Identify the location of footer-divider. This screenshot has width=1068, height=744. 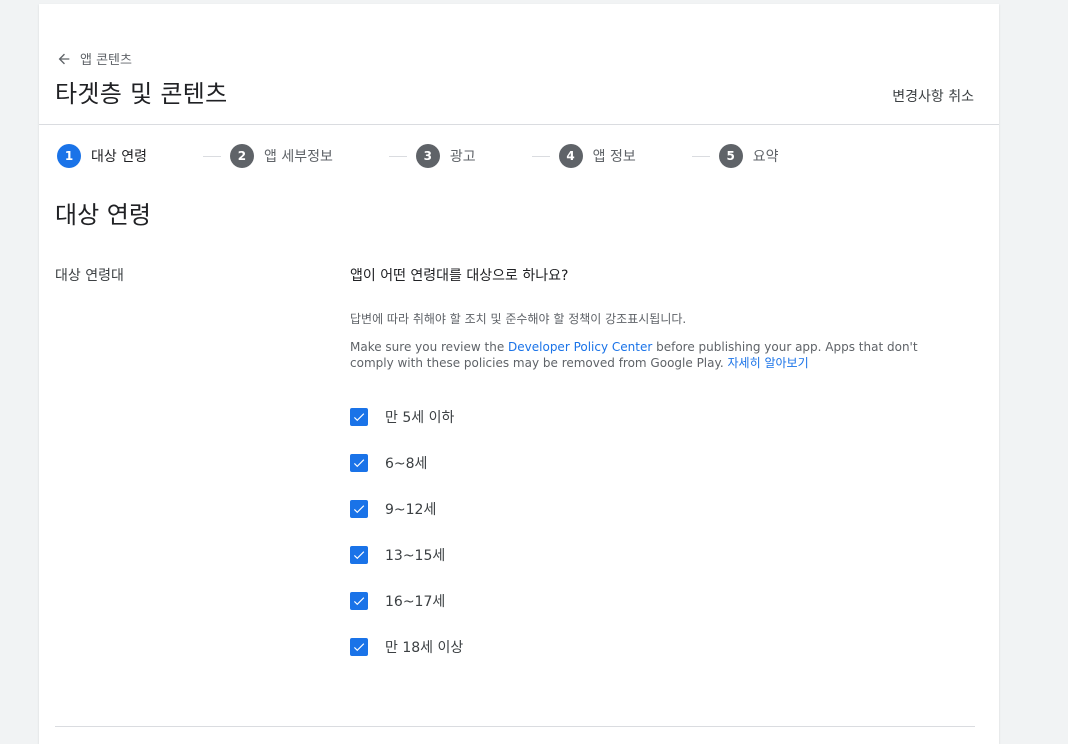
(515, 726).